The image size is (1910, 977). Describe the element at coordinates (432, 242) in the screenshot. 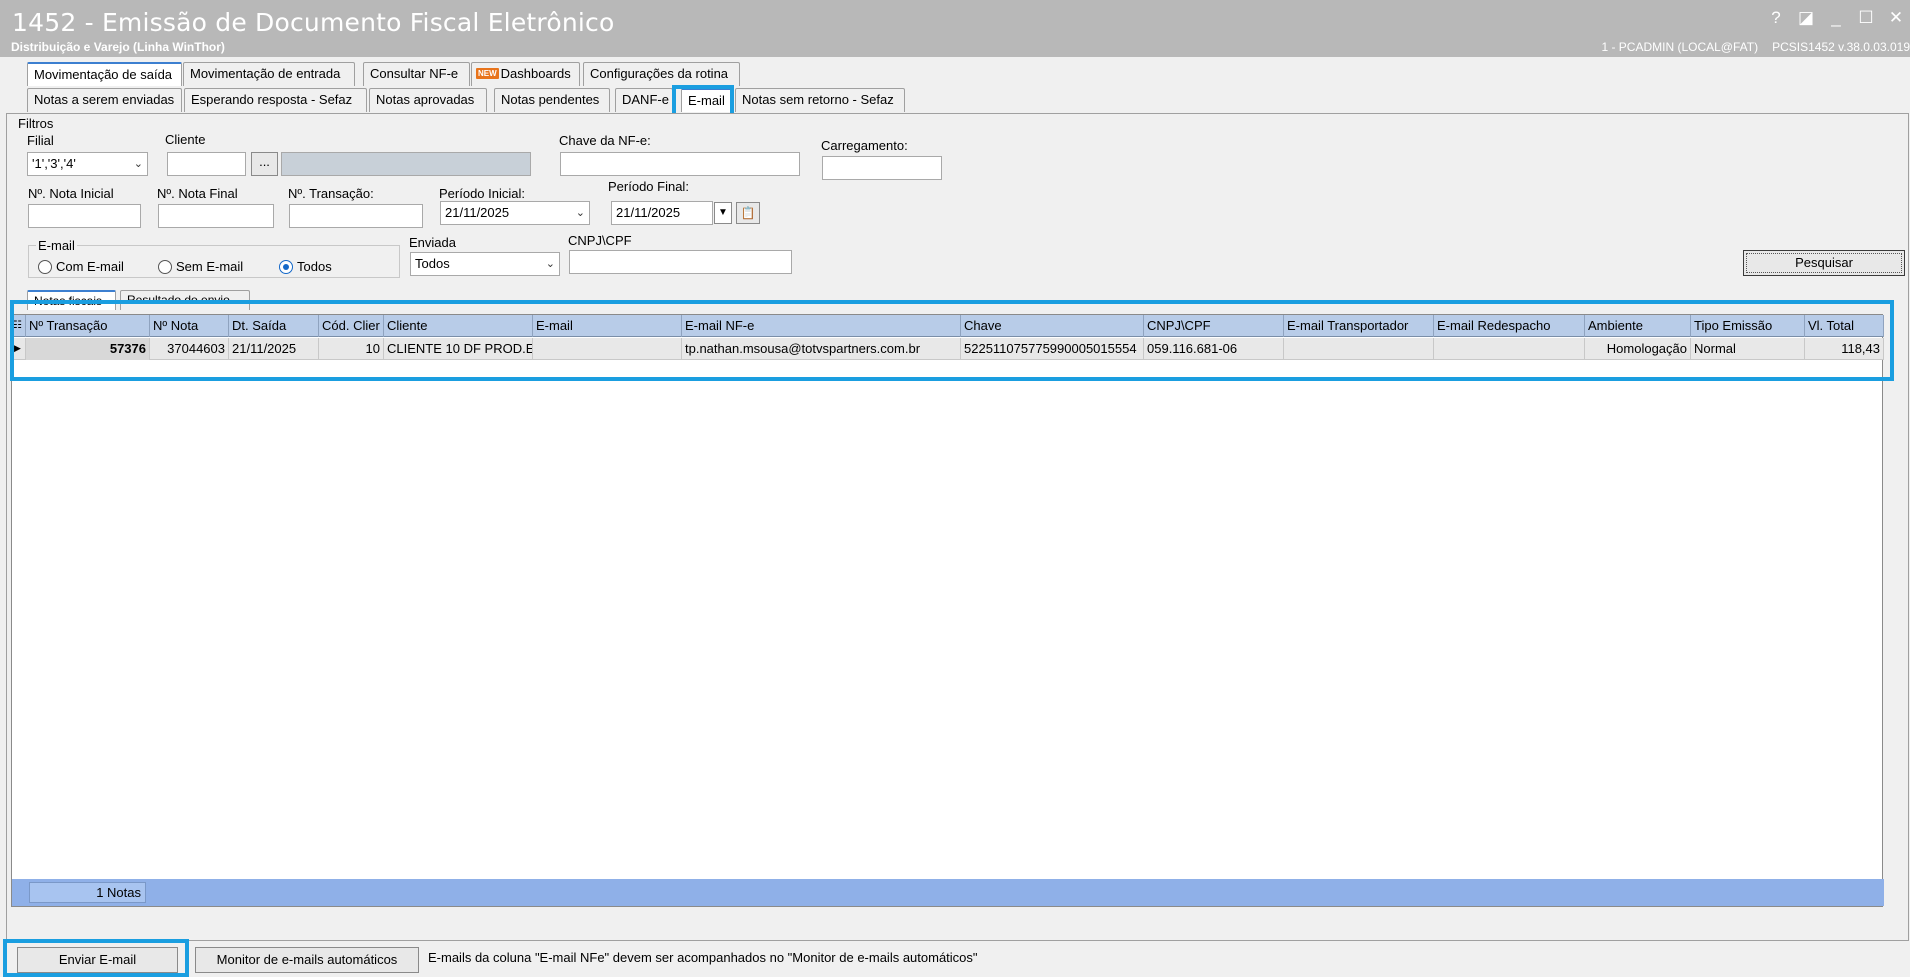

I see `enviada-label: Enviada` at that location.